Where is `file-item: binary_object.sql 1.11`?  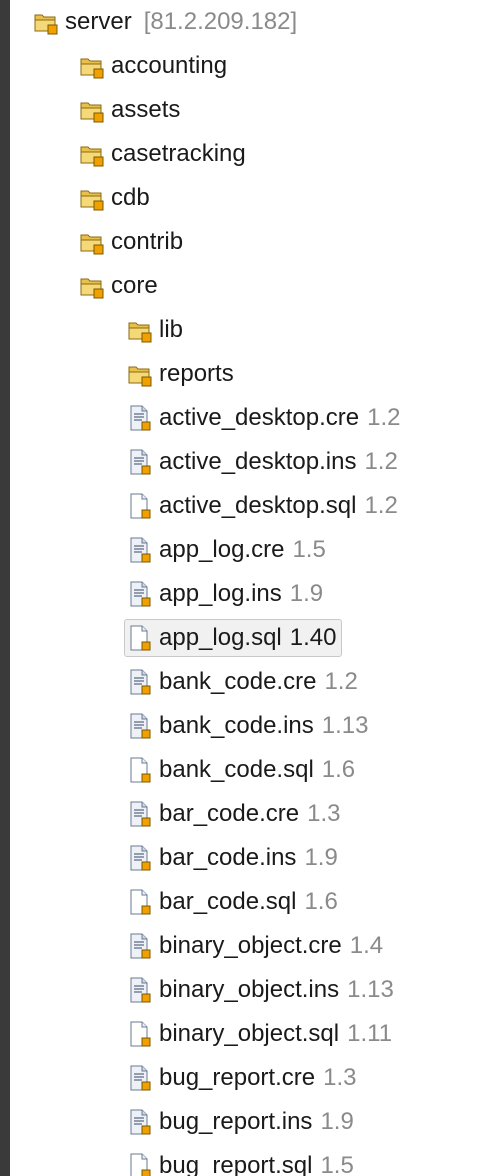 file-item: binary_object.sql 1.11 is located at coordinates (260, 1034).